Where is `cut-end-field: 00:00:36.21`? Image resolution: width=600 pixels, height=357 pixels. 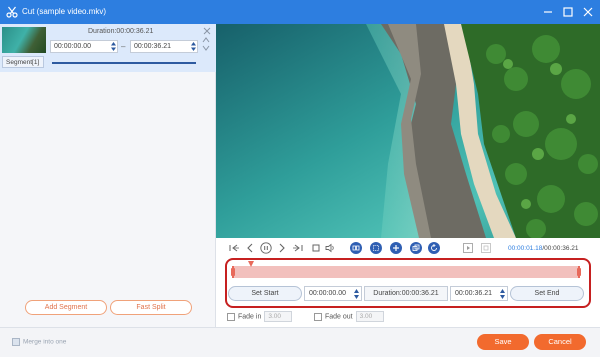
cut-end-field: 00:00:36.21 is located at coordinates (479, 293).